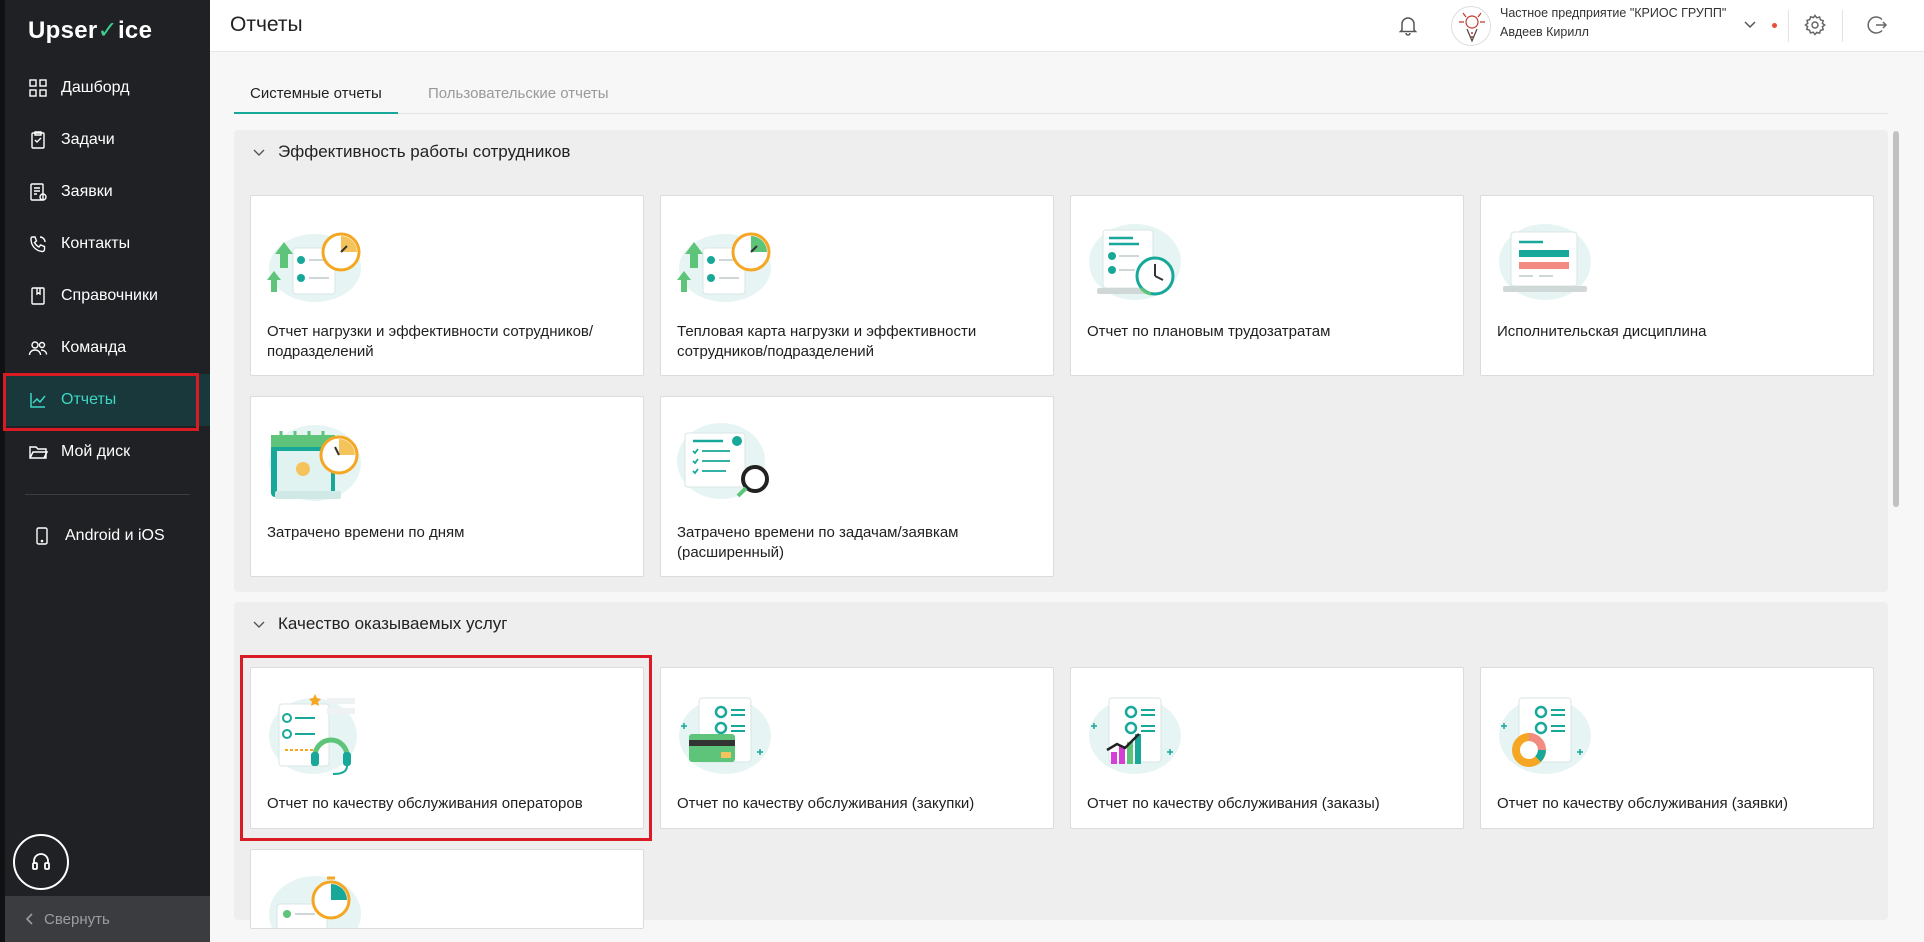 Image resolution: width=1924 pixels, height=942 pixels. What do you see at coordinates (1877, 25) in the screenshot?
I see `logout-icon` at bounding box center [1877, 25].